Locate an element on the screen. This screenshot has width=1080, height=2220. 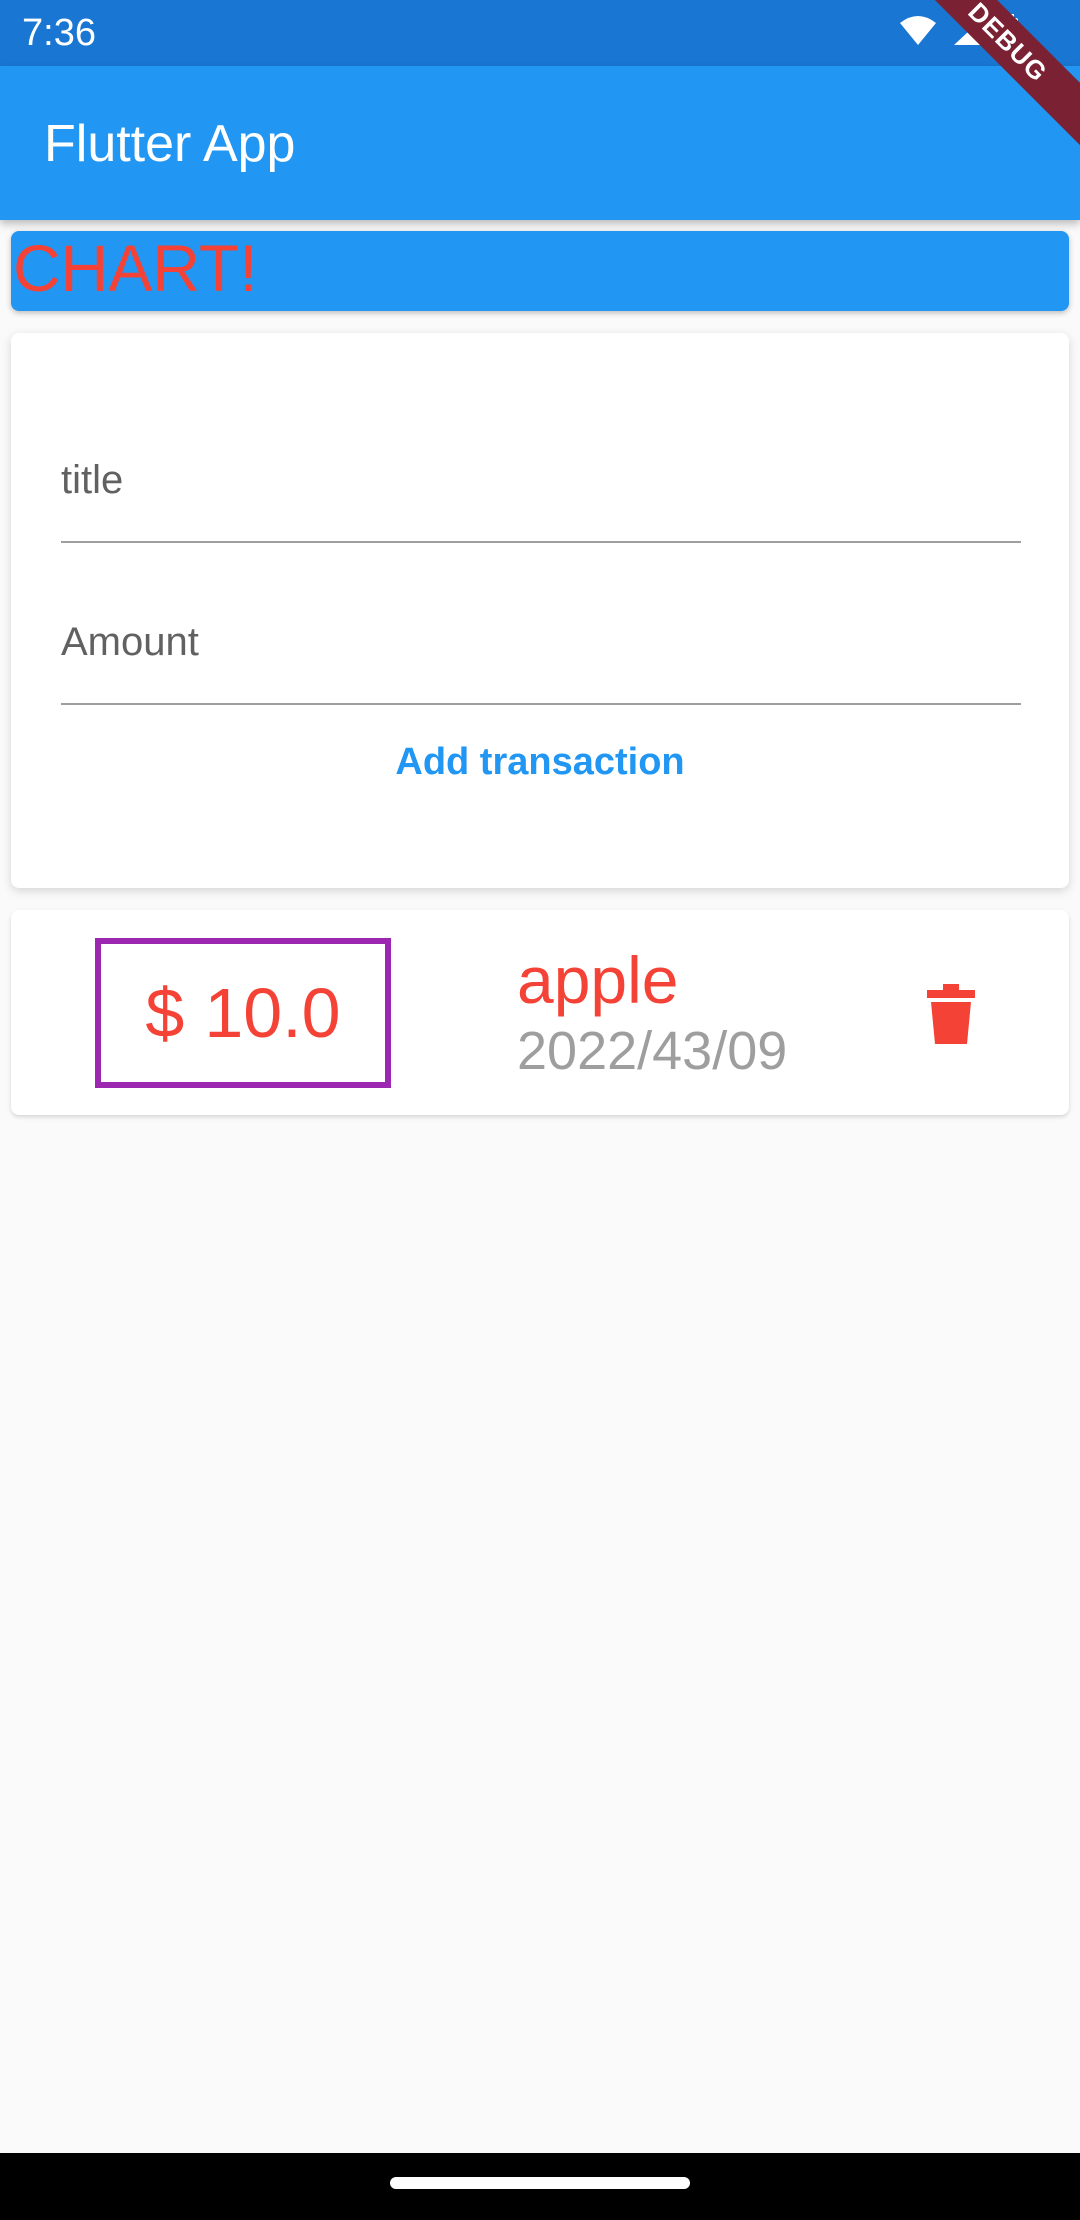
delete-button is located at coordinates (951, 1014).